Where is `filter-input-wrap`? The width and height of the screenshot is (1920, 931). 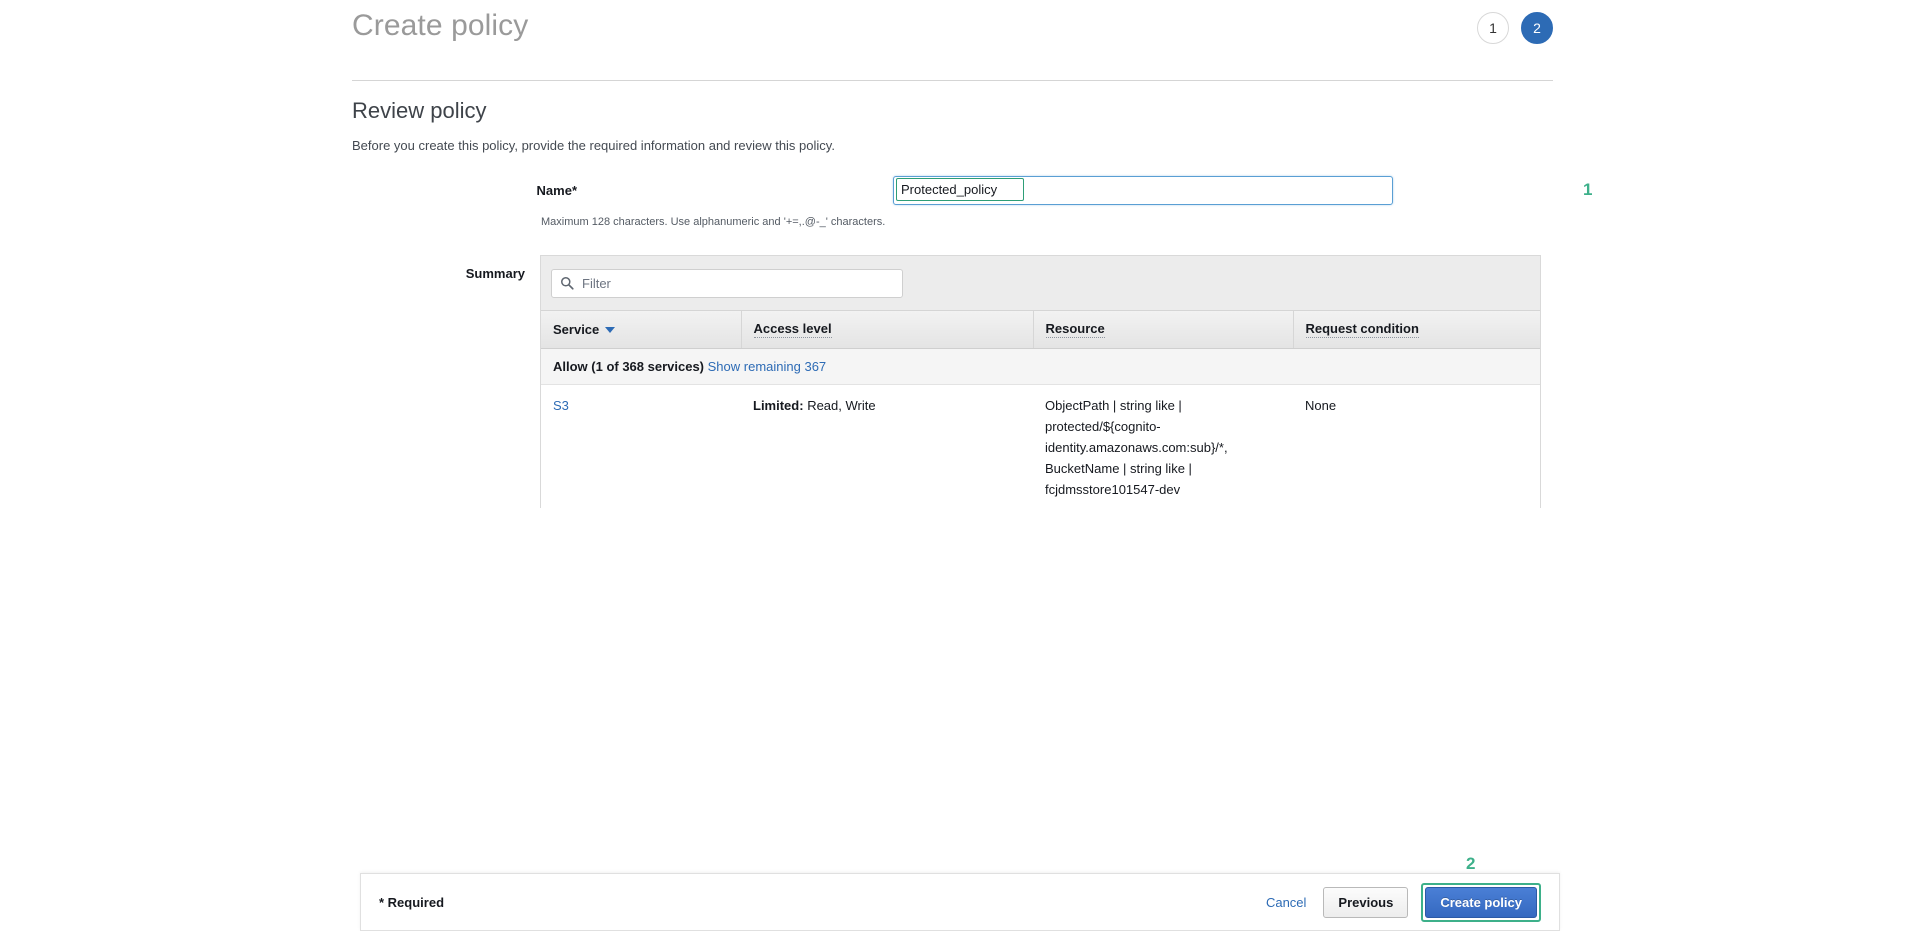
filter-input-wrap is located at coordinates (727, 283).